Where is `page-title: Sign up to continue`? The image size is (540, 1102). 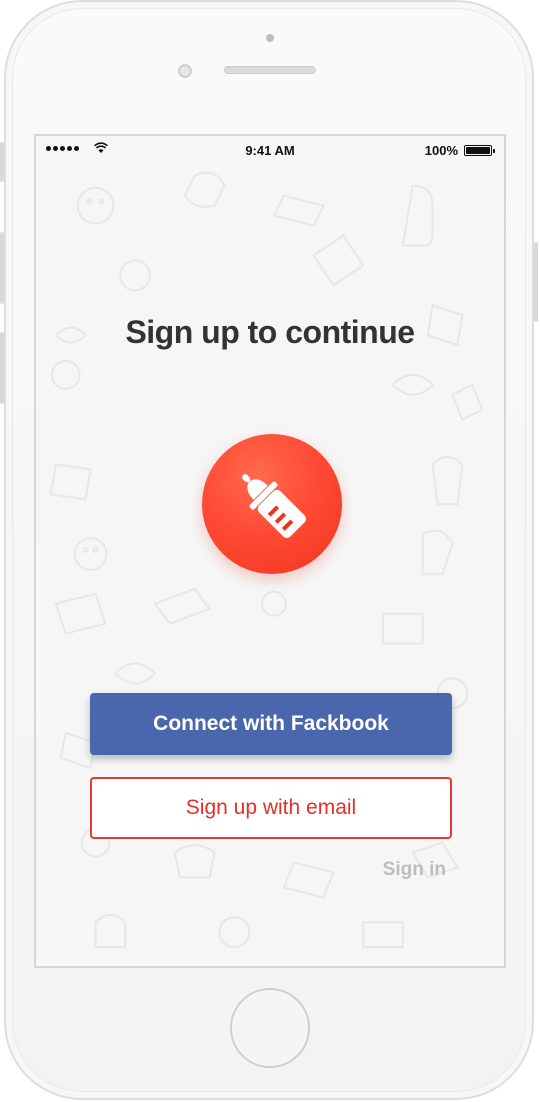
page-title: Sign up to continue is located at coordinates (270, 332).